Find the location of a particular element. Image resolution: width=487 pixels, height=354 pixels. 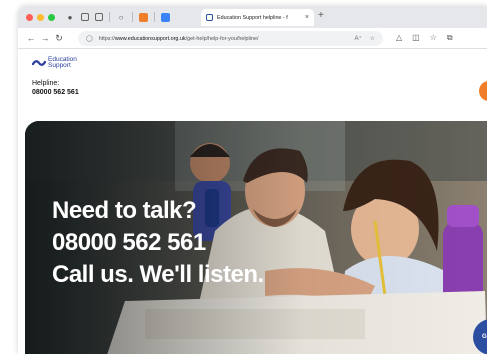

tab-overview-icon is located at coordinates (85, 17).